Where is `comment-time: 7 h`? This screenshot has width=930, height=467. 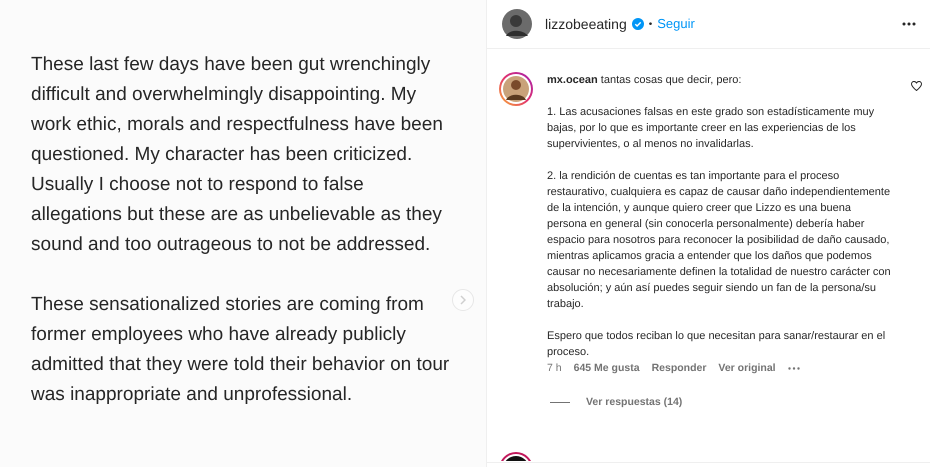 comment-time: 7 h is located at coordinates (554, 368).